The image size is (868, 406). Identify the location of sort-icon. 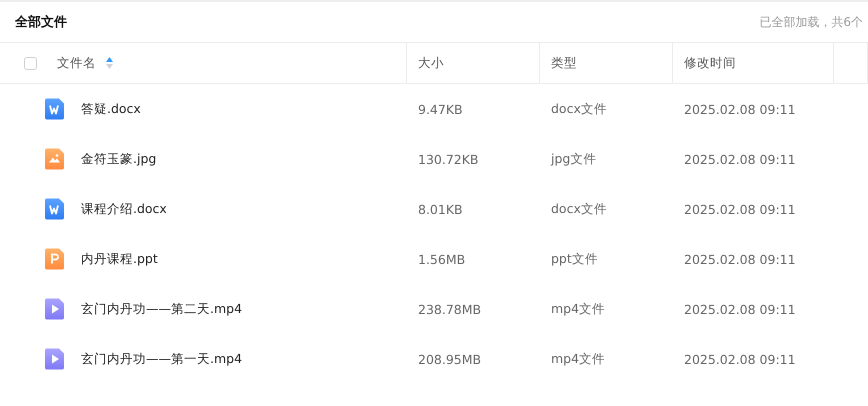
(109, 63).